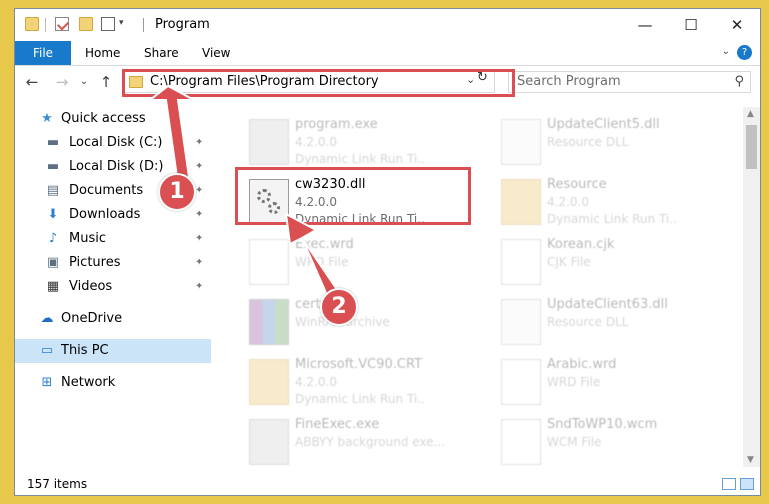 The height and width of the screenshot is (504, 769). Describe the element at coordinates (177, 192) in the screenshot. I see `callout-step-1: 1` at that location.